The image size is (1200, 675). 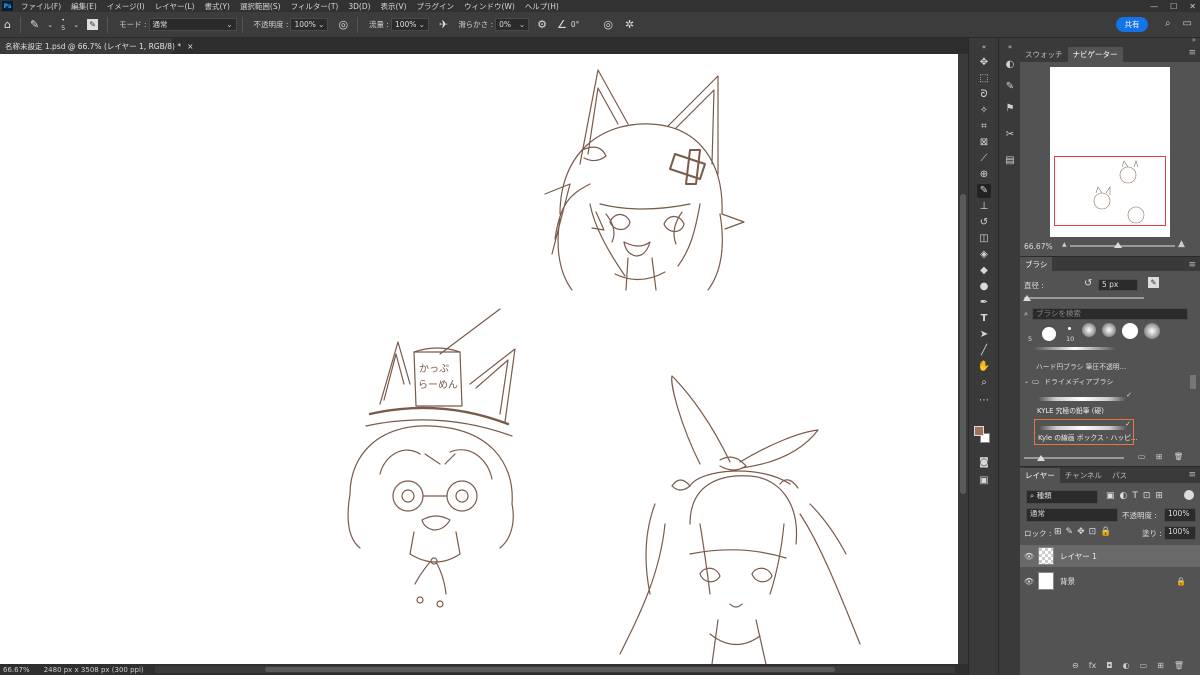 What do you see at coordinates (1010, 135) in the screenshot?
I see `clone-source-panel-icon: ✂` at bounding box center [1010, 135].